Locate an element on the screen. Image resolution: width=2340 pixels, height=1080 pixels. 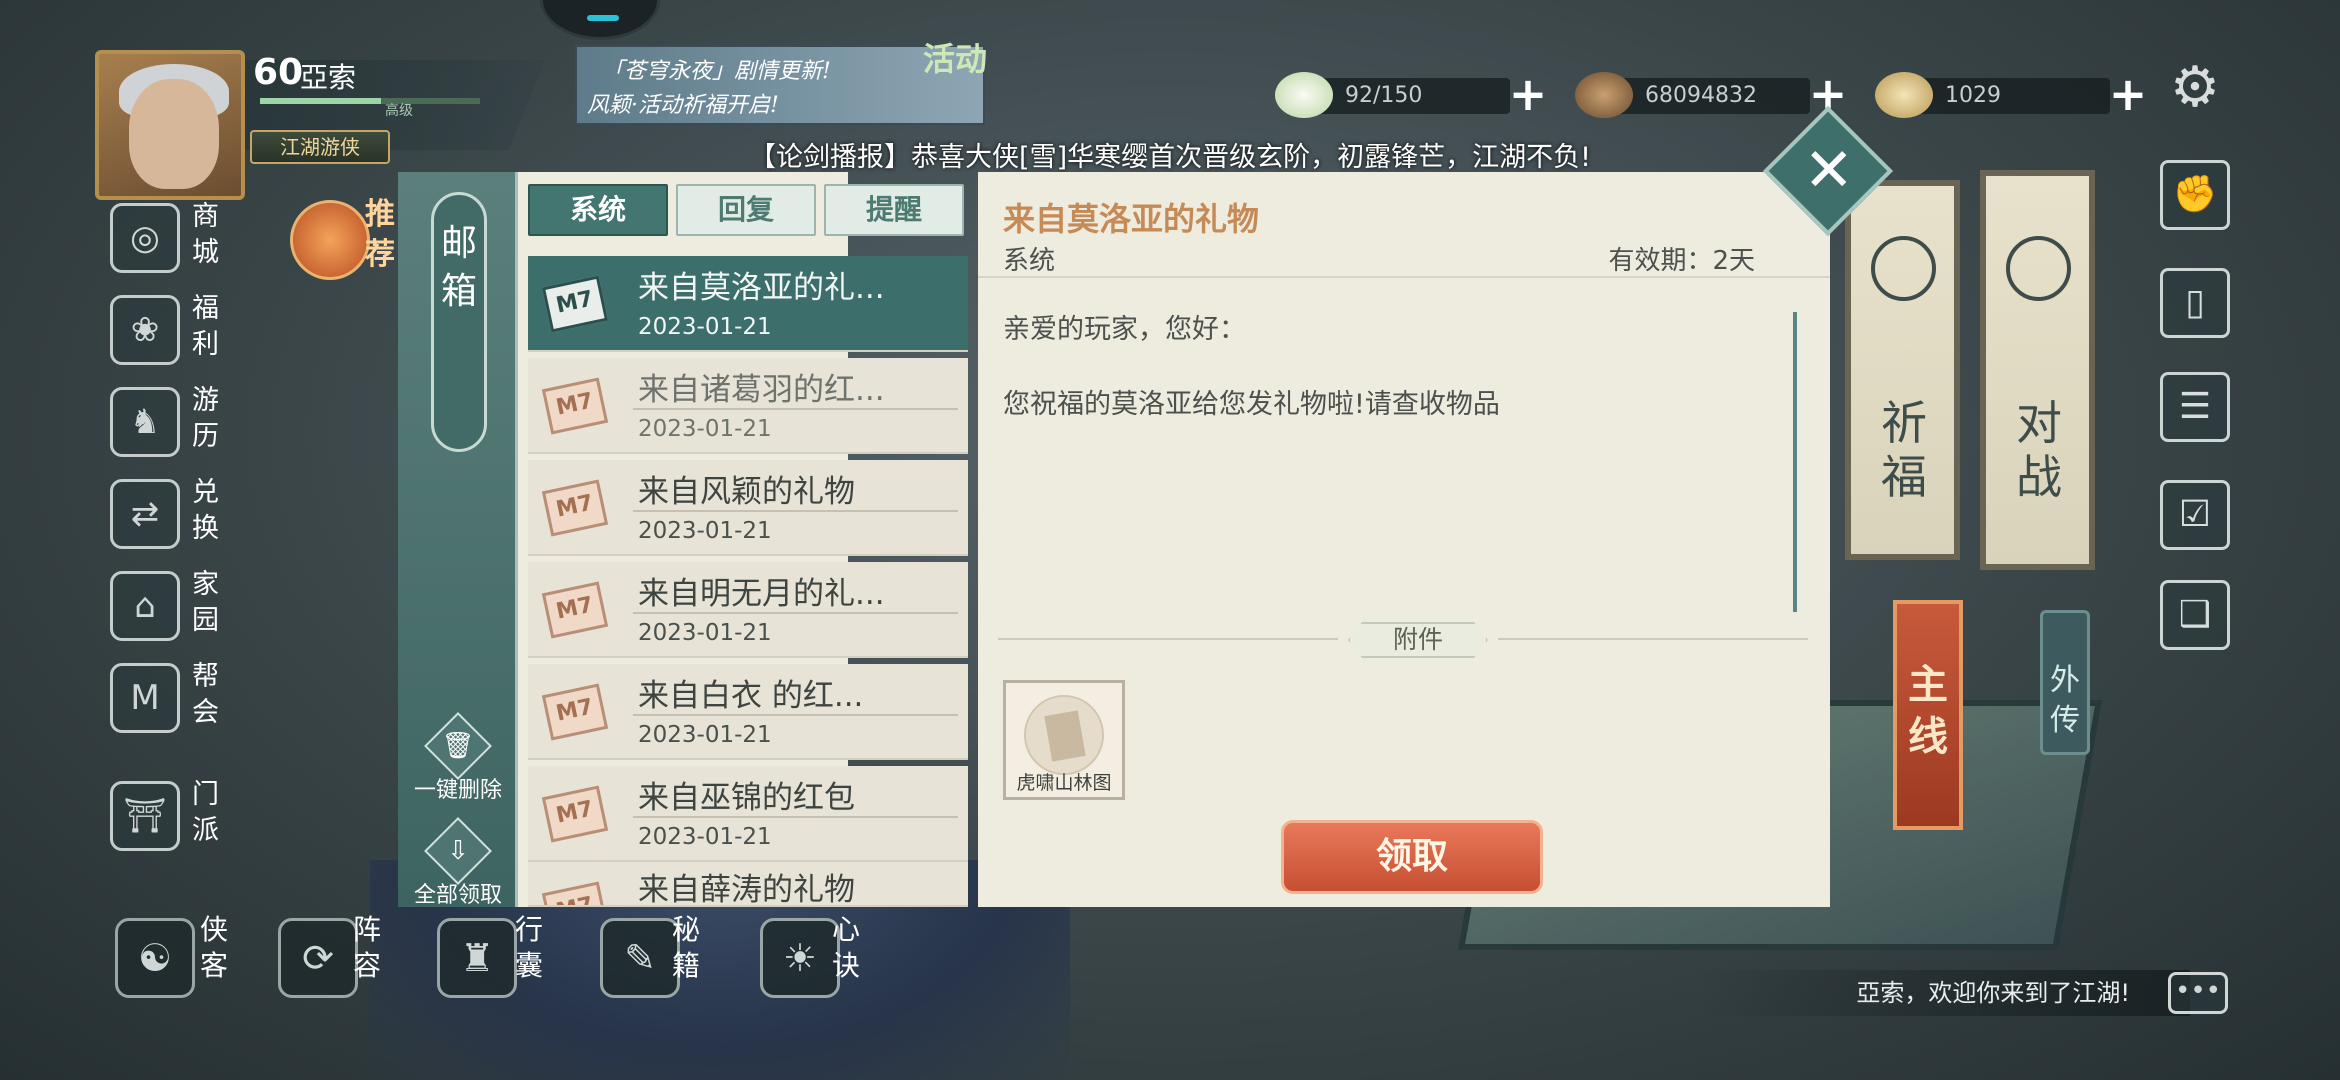
pray-scroll: 祈福 is located at coordinates (1902, 370).